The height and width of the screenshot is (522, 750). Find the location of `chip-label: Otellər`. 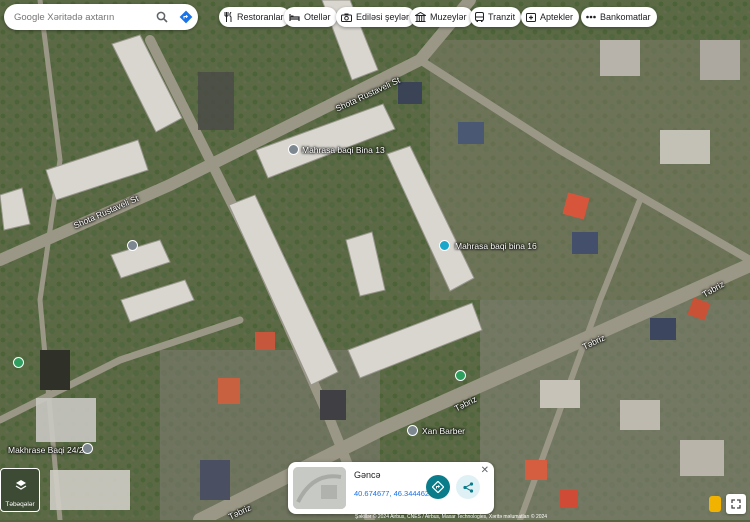

chip-label: Otellər is located at coordinates (317, 17).